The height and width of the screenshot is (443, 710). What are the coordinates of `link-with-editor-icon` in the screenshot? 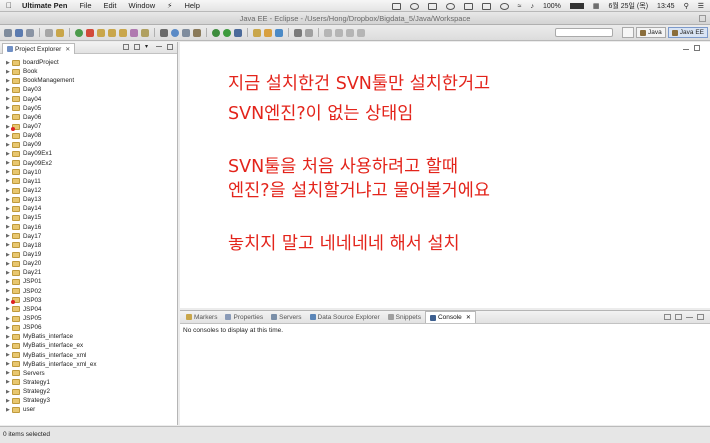 It's located at (137, 47).